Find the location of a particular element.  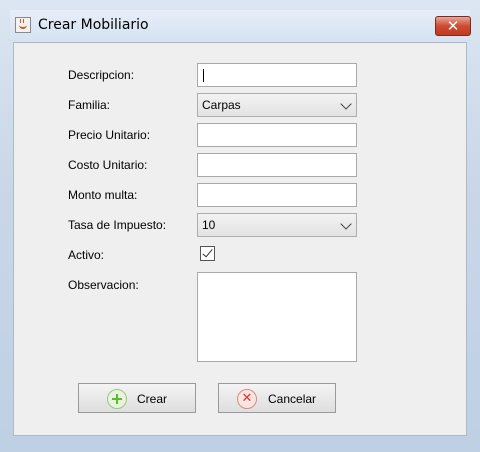

costo-unitario-input is located at coordinates (277, 165).